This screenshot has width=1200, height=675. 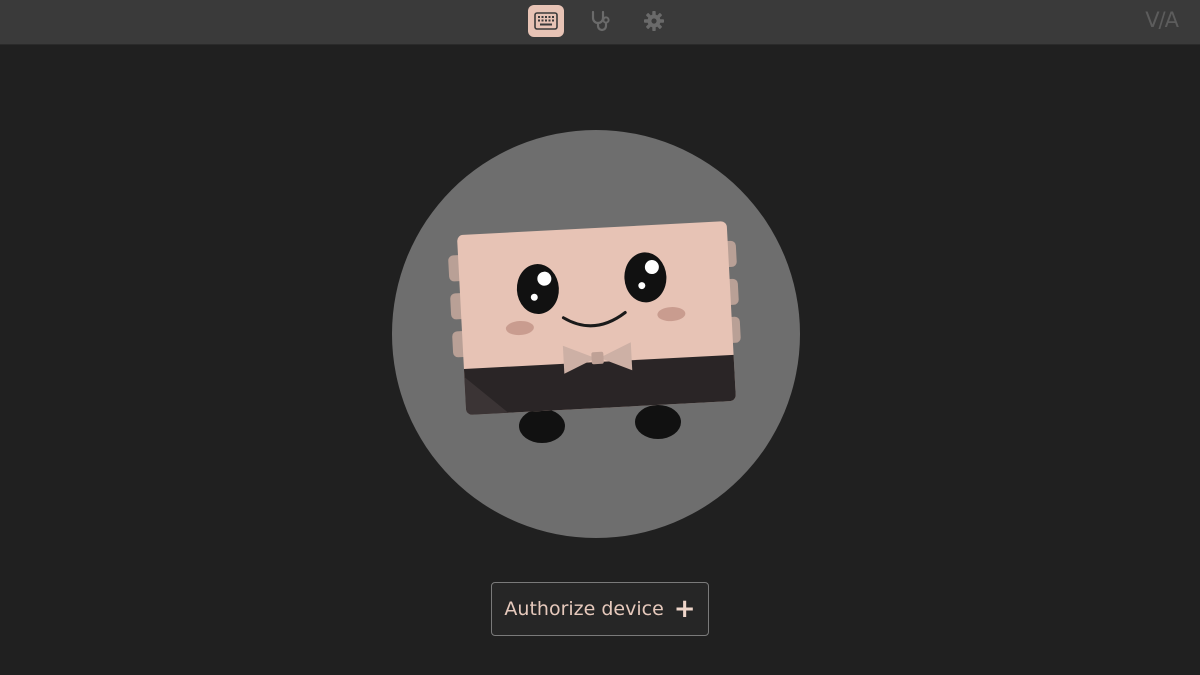 I want to click on plus-icon: +, so click(x=684, y=609).